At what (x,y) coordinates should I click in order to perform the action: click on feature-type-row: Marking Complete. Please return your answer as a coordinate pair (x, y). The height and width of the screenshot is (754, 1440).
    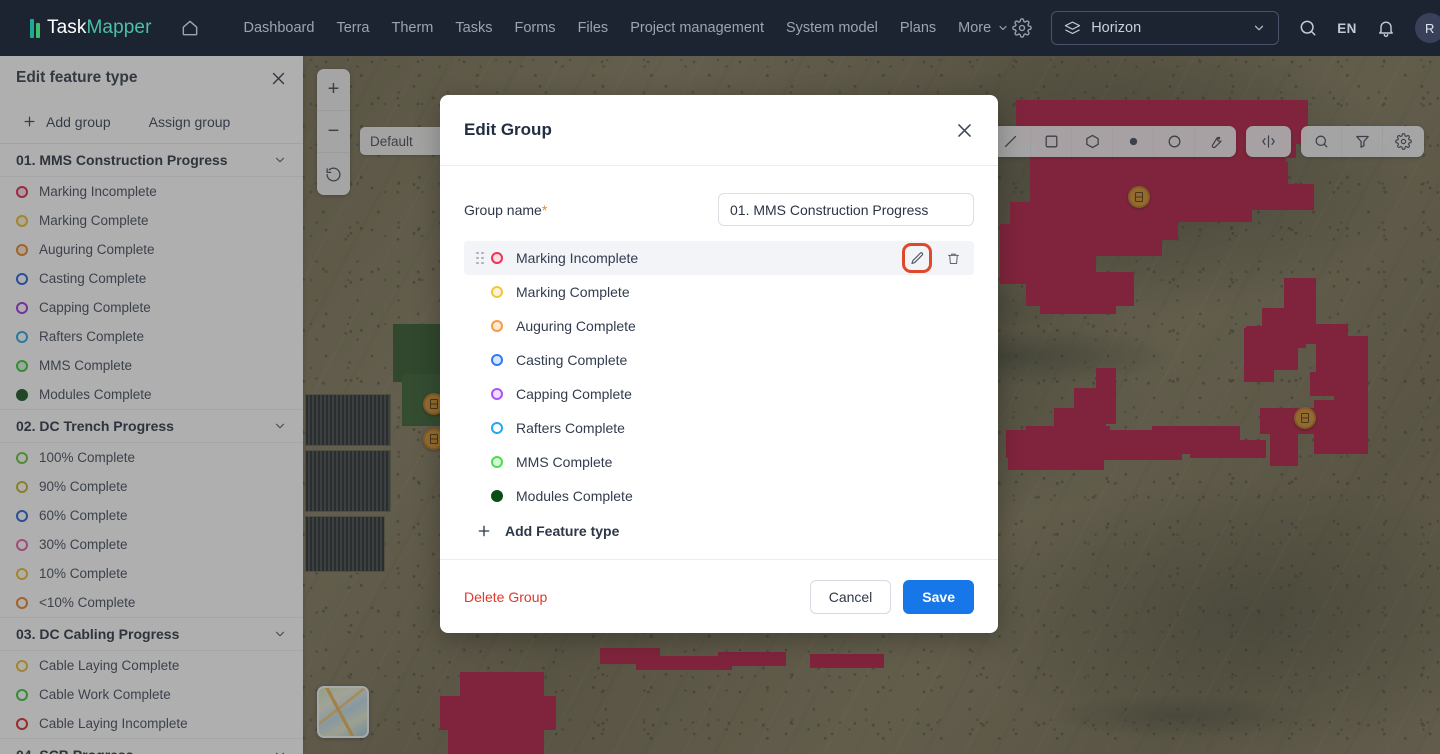
    Looking at the image, I should click on (719, 292).